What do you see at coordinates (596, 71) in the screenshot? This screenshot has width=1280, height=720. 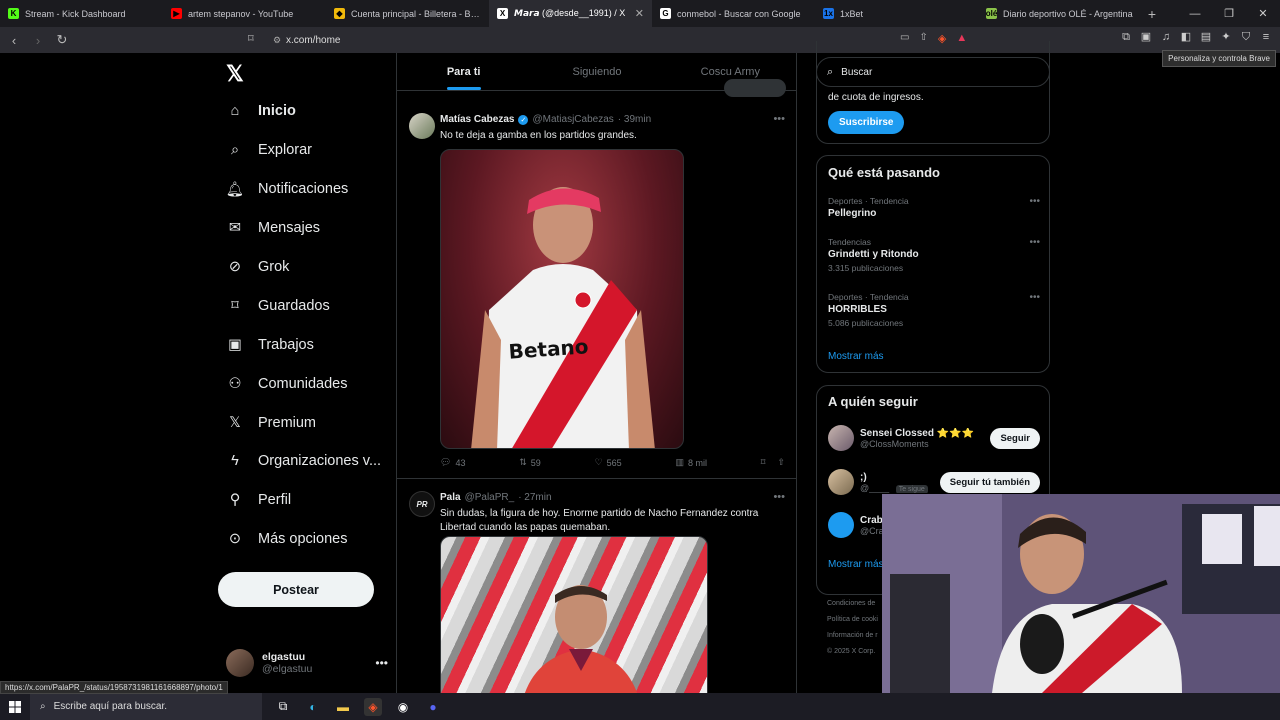 I see `tab-siguiendo: Siguiendo` at bounding box center [596, 71].